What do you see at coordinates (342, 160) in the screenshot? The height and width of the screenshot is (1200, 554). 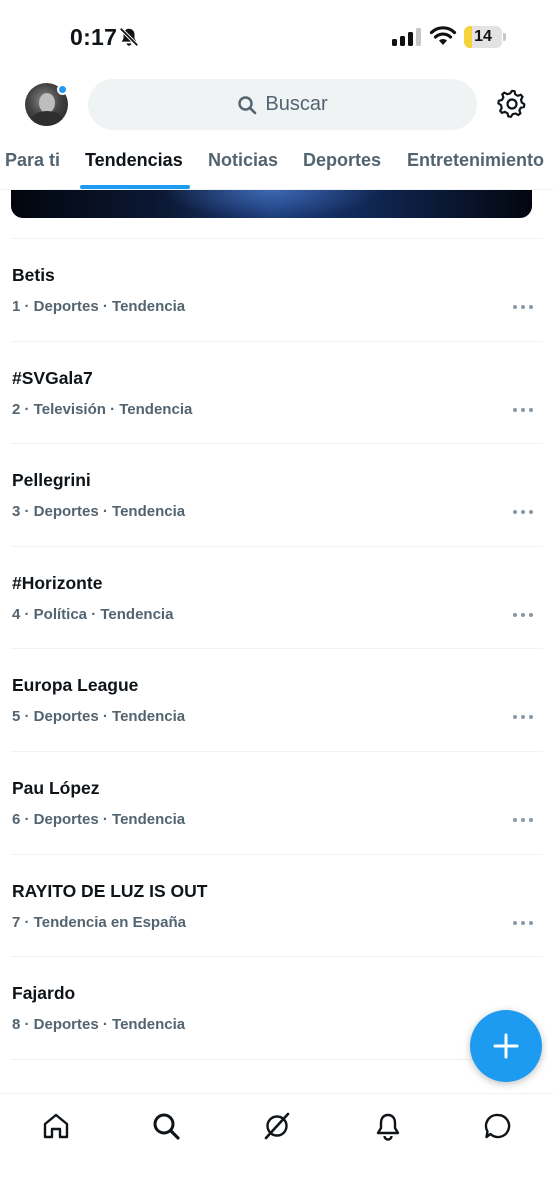 I see `tab-deportes: Deportes` at bounding box center [342, 160].